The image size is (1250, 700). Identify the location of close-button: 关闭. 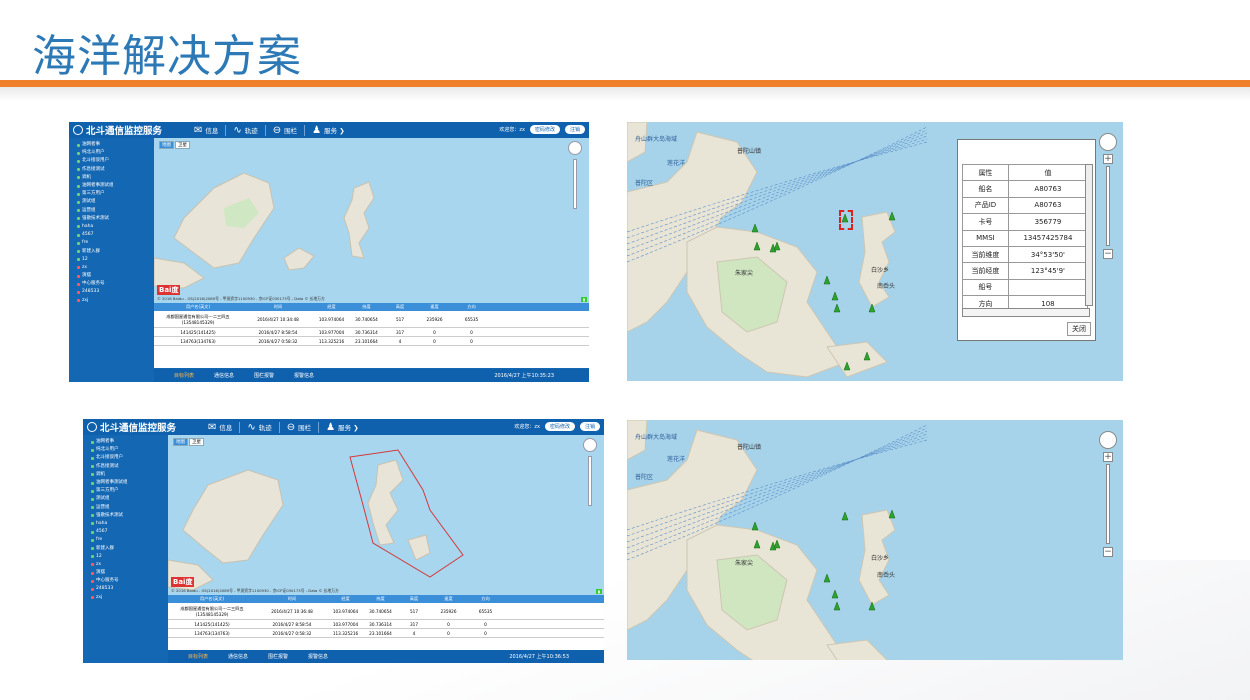
(1079, 329).